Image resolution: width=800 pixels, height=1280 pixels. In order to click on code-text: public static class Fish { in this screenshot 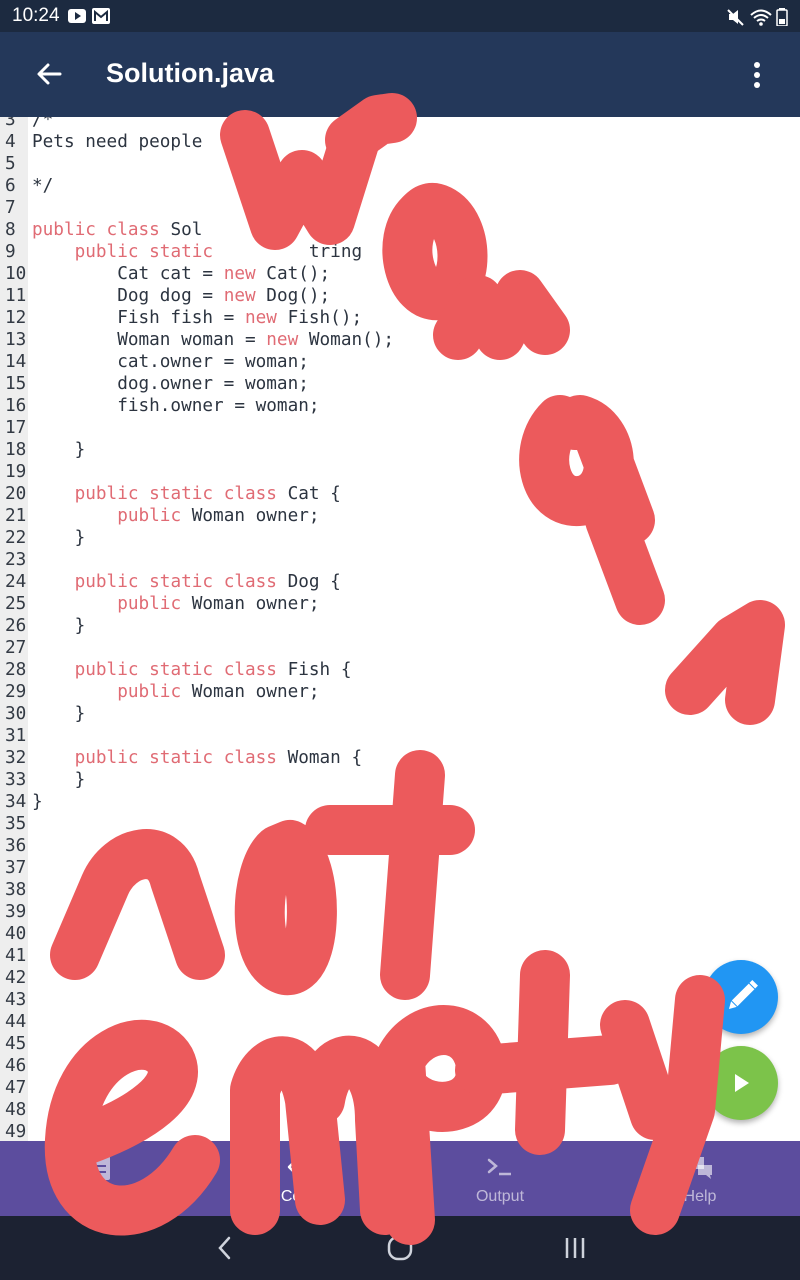, I will do `click(192, 670)`.